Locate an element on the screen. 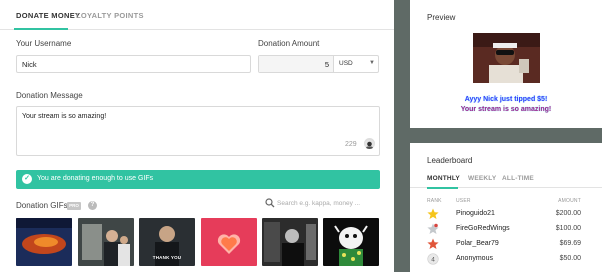 The height and width of the screenshot is (272, 602). gifs-label: Donation GIFs is located at coordinates (42, 205).